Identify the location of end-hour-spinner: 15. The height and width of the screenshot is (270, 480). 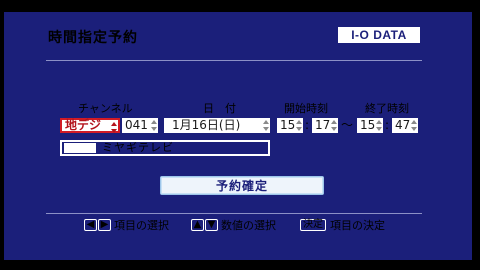
(370, 125).